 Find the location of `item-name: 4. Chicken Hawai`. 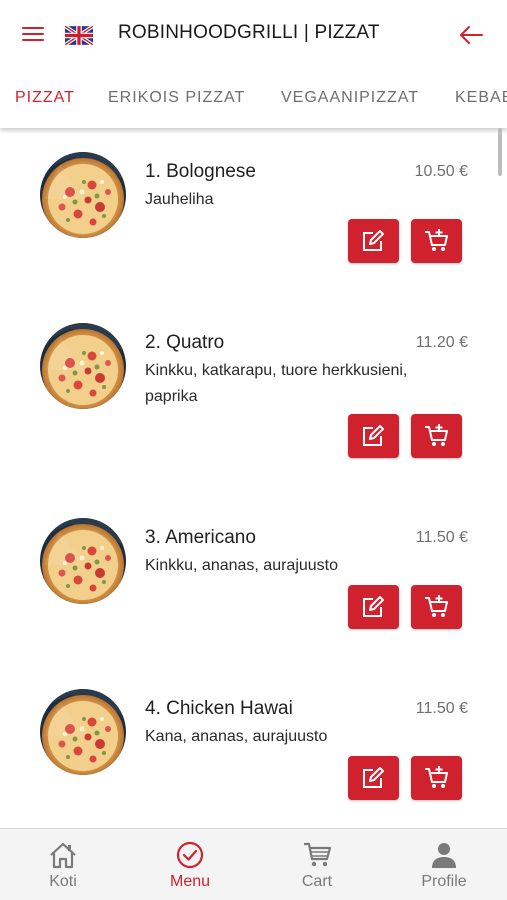

item-name: 4. Chicken Hawai is located at coordinates (219, 708).